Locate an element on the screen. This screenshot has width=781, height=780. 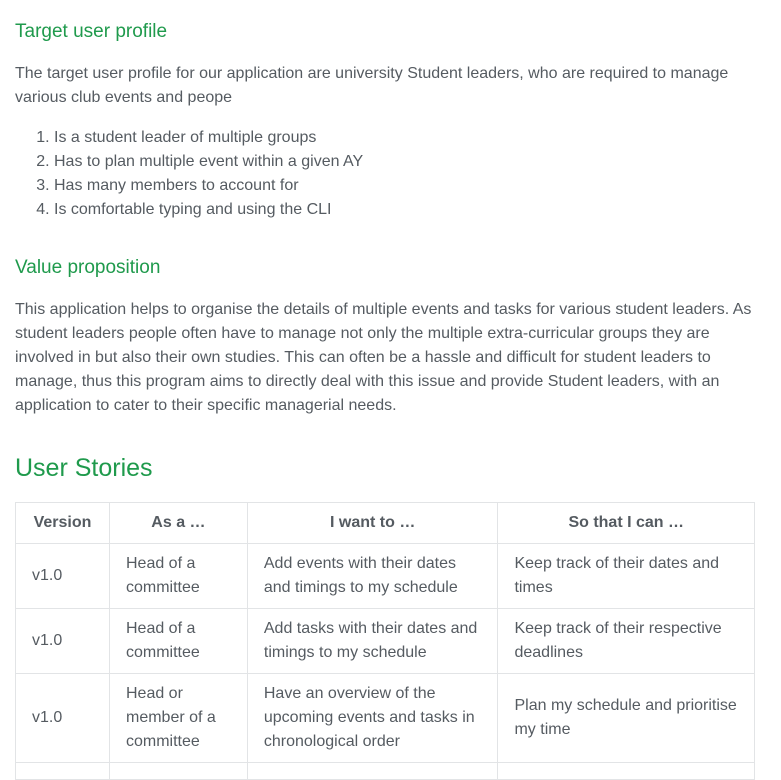
cell-role: Head or member of a committee is located at coordinates (178, 718).